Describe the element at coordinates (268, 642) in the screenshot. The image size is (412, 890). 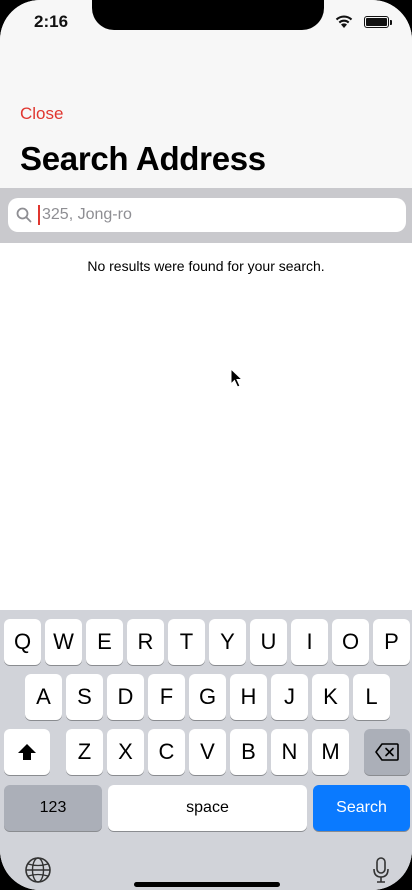
I see `key-u: U` at that location.